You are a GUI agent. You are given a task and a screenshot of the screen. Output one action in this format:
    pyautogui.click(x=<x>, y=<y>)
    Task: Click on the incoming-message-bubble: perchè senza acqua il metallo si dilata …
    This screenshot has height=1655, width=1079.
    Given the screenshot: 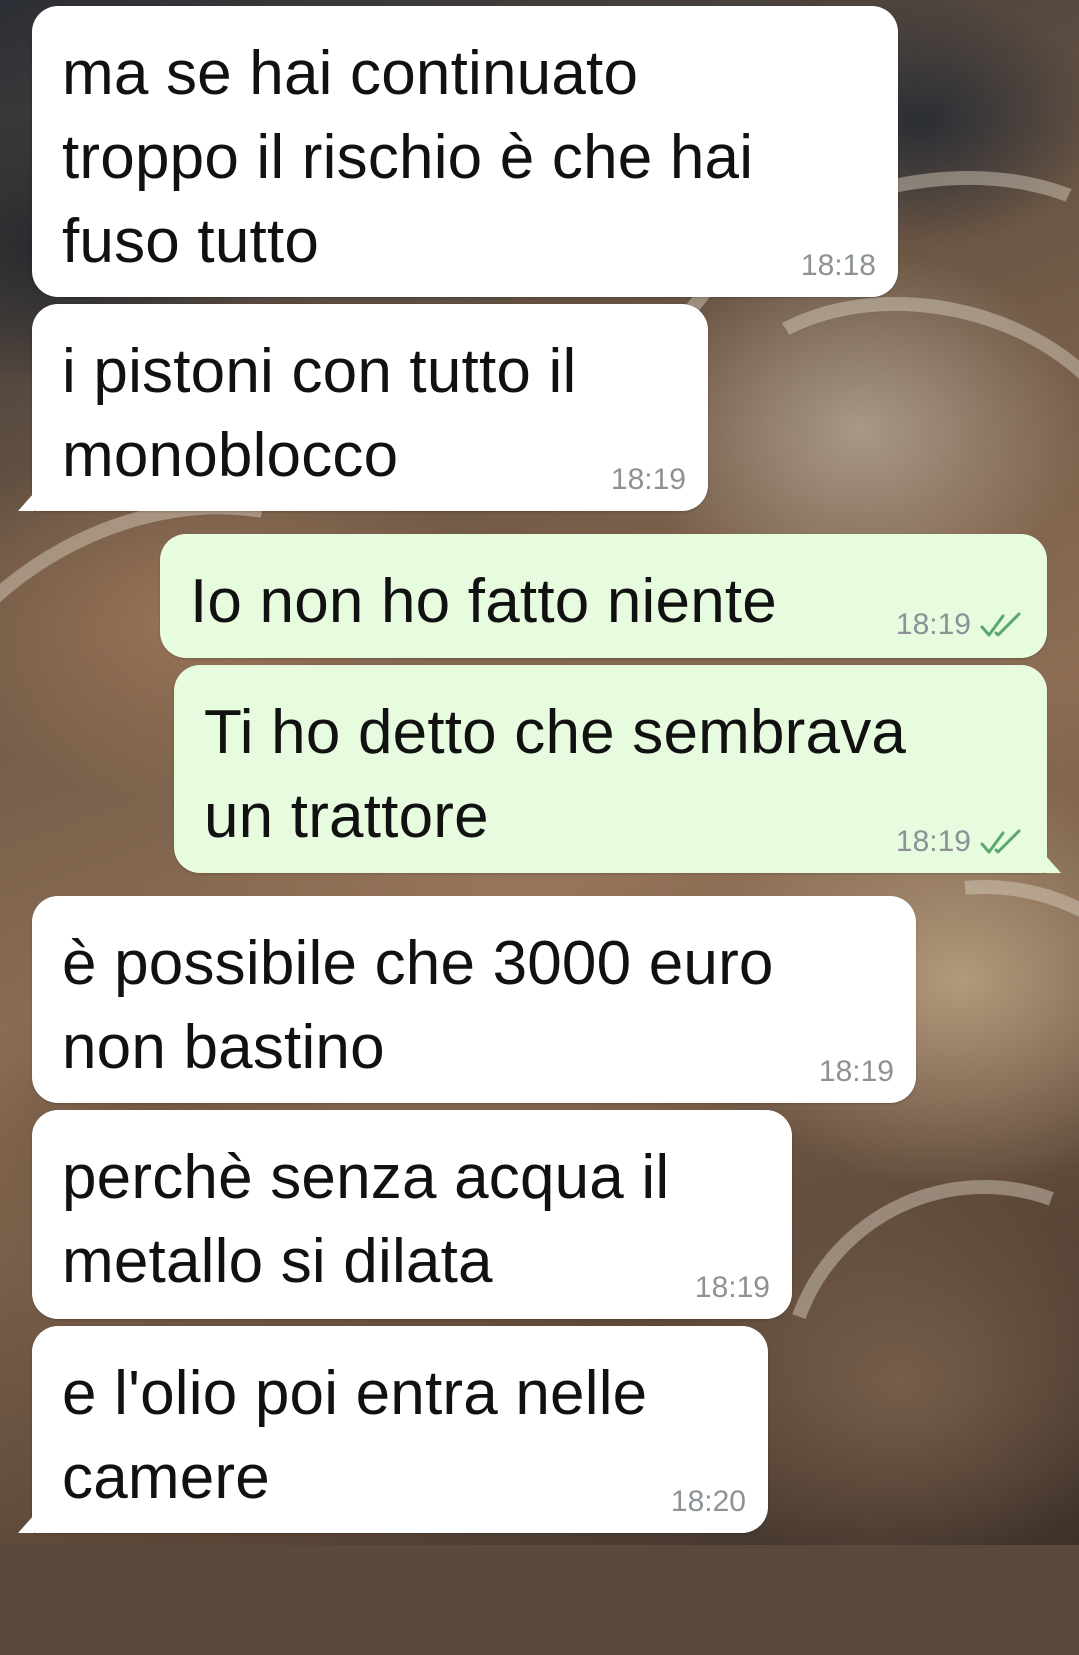 What is the action you would take?
    pyautogui.click(x=412, y=1214)
    